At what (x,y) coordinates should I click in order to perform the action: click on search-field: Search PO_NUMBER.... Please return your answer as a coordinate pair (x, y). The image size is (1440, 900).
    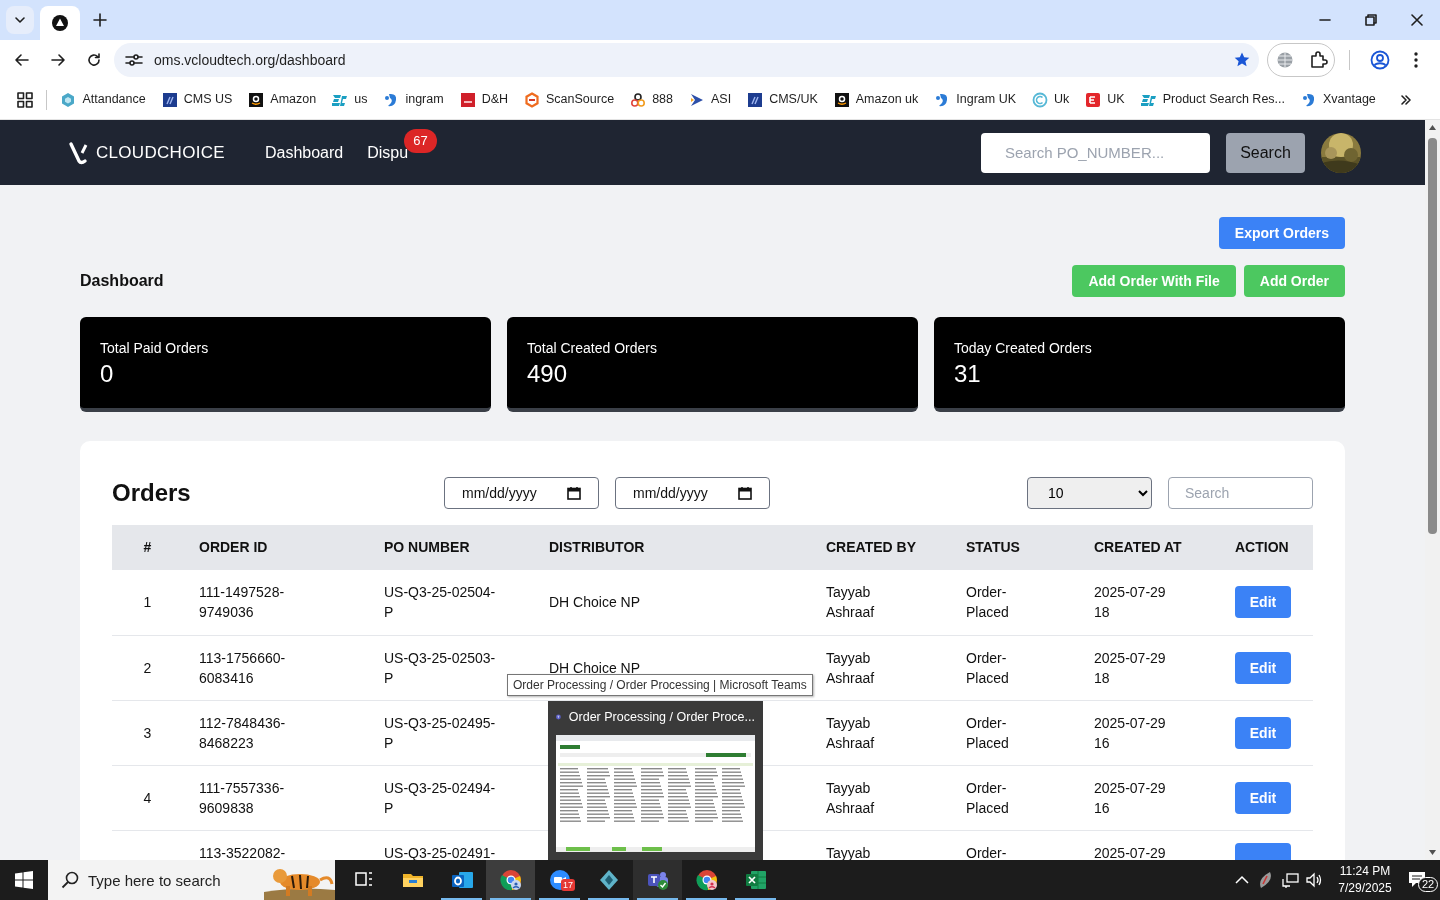
    Looking at the image, I should click on (1095, 152).